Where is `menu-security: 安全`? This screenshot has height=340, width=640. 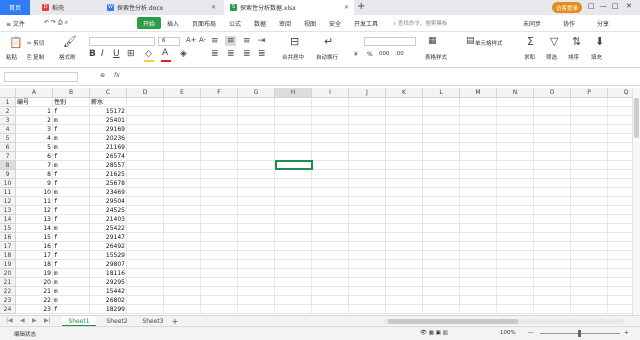
menu-security: 安全 is located at coordinates (335, 23).